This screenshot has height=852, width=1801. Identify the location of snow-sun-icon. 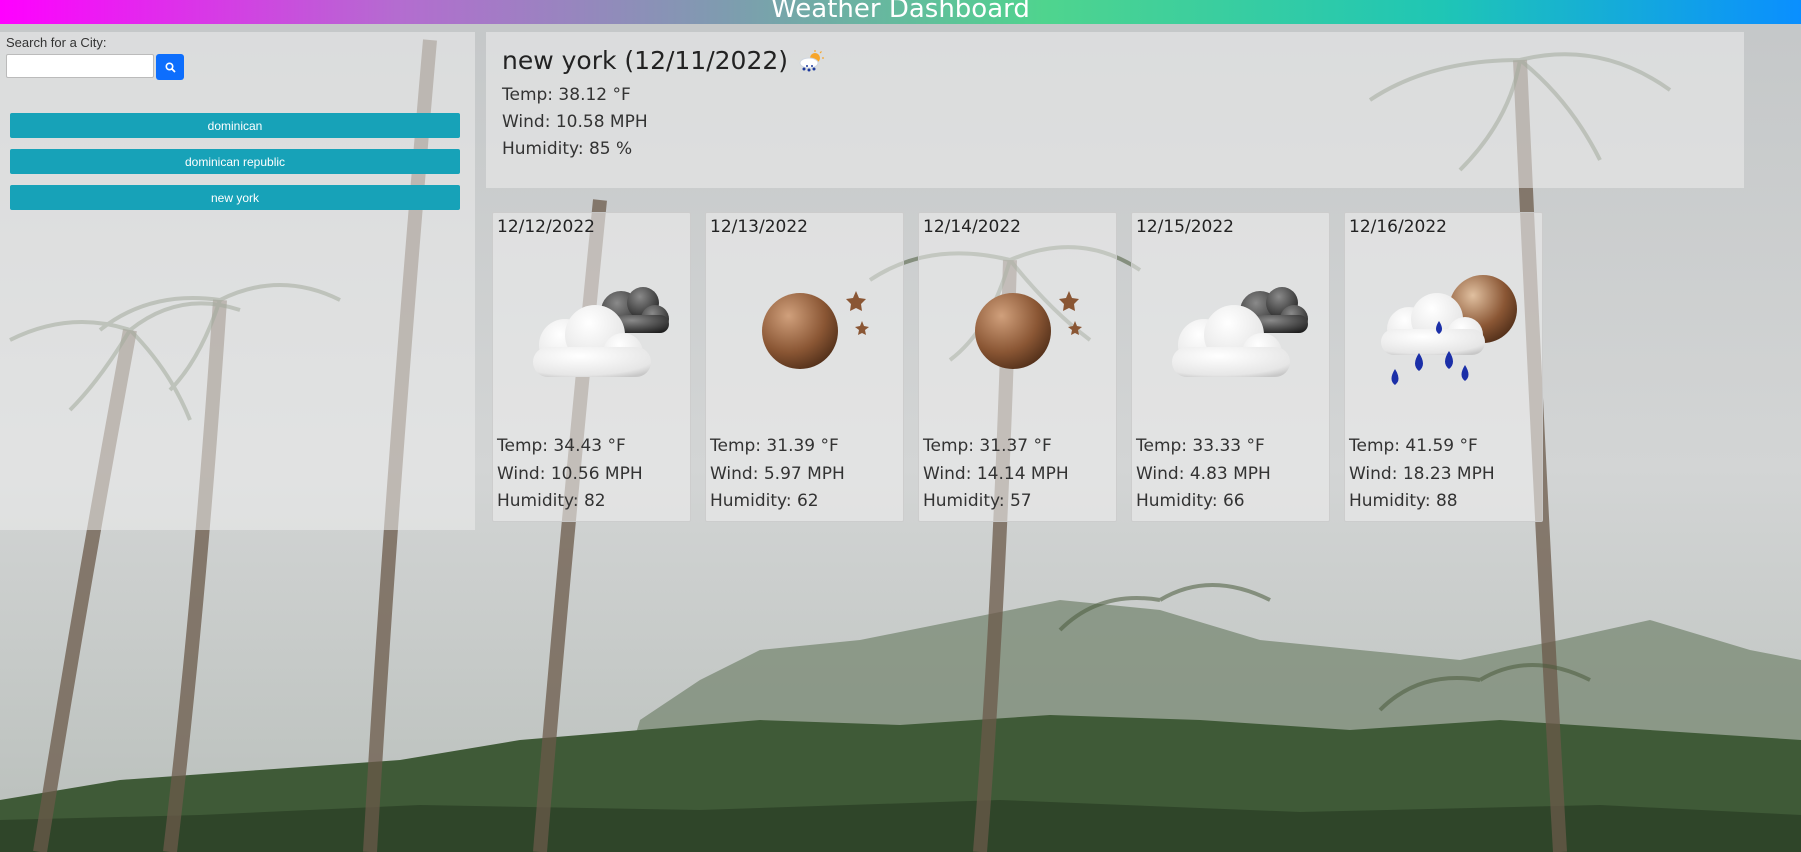
(812, 60).